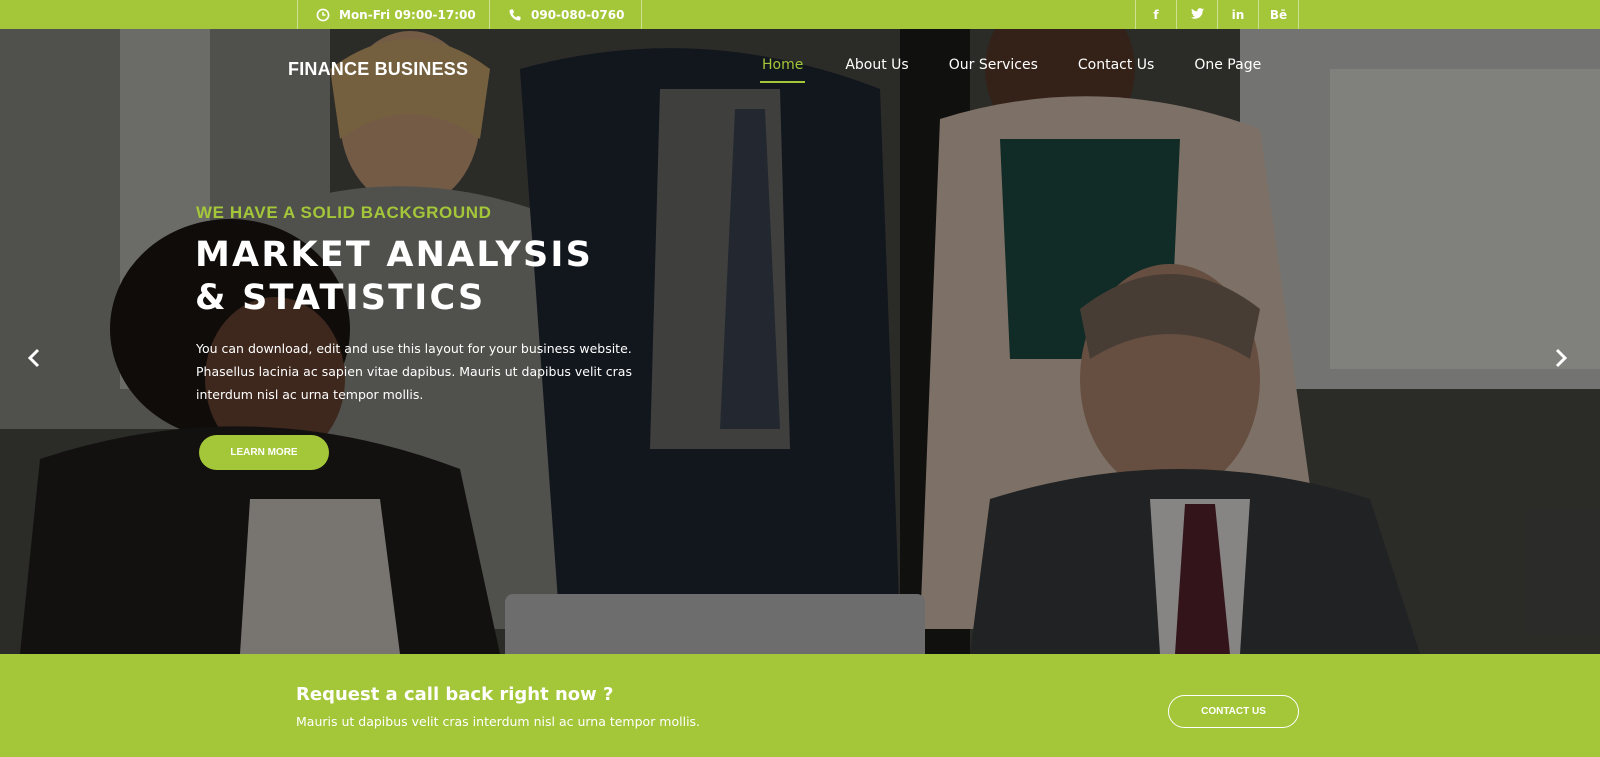 The image size is (1600, 757). I want to click on nav-item-about-us: About Us, so click(876, 70).